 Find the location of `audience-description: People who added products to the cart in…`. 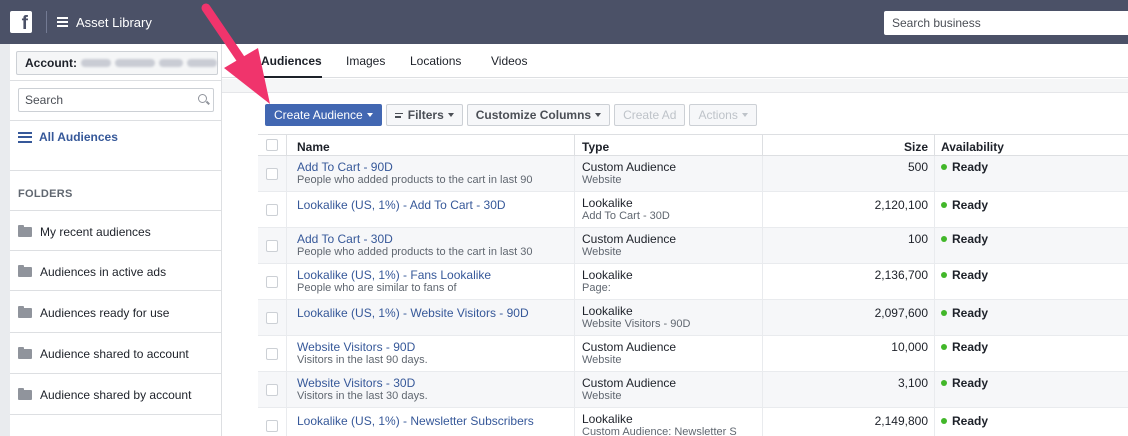

audience-description: People who added products to the cart in… is located at coordinates (415, 252).